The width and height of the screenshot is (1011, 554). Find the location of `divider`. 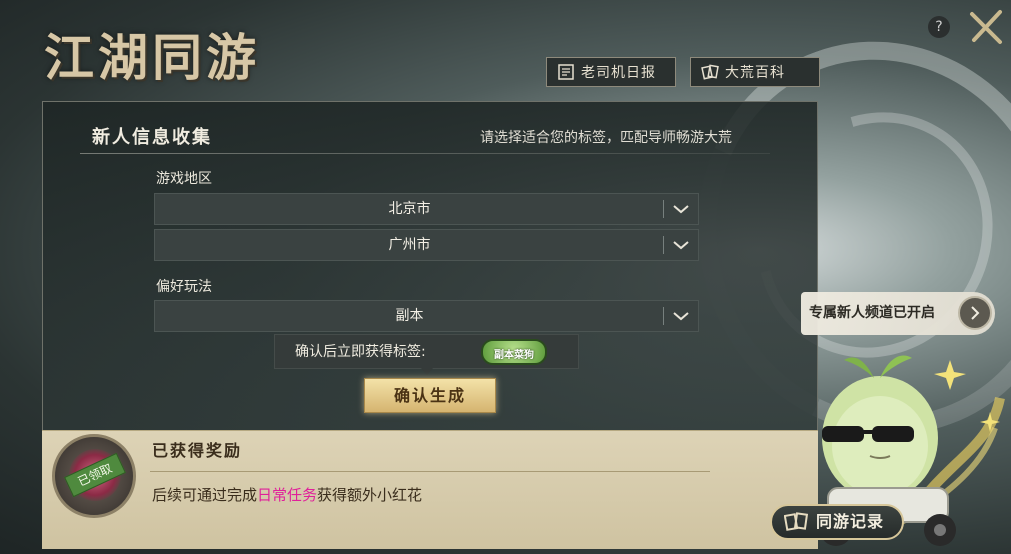

divider is located at coordinates (425, 153).